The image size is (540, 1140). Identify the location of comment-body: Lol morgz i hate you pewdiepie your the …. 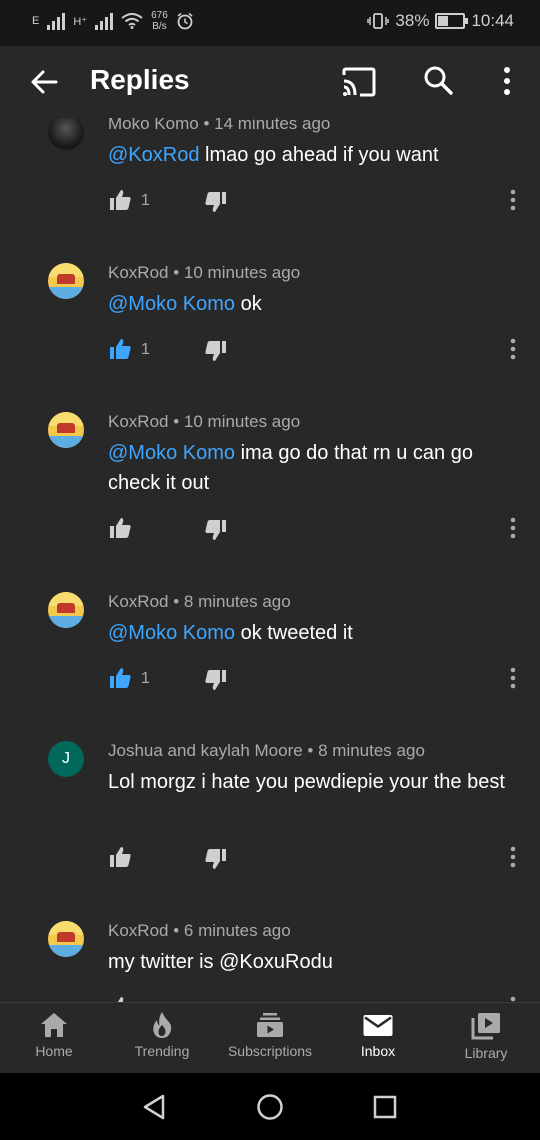
(306, 782).